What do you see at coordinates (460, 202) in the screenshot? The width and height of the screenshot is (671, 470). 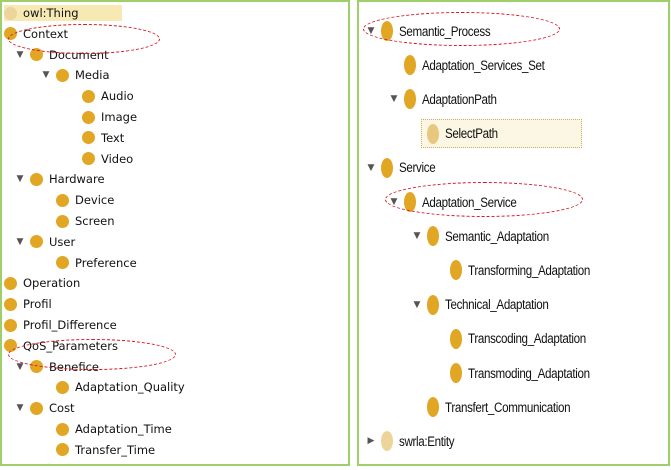 I see `tree-item-adaptation-service: ▼ Adaptation_Service` at bounding box center [460, 202].